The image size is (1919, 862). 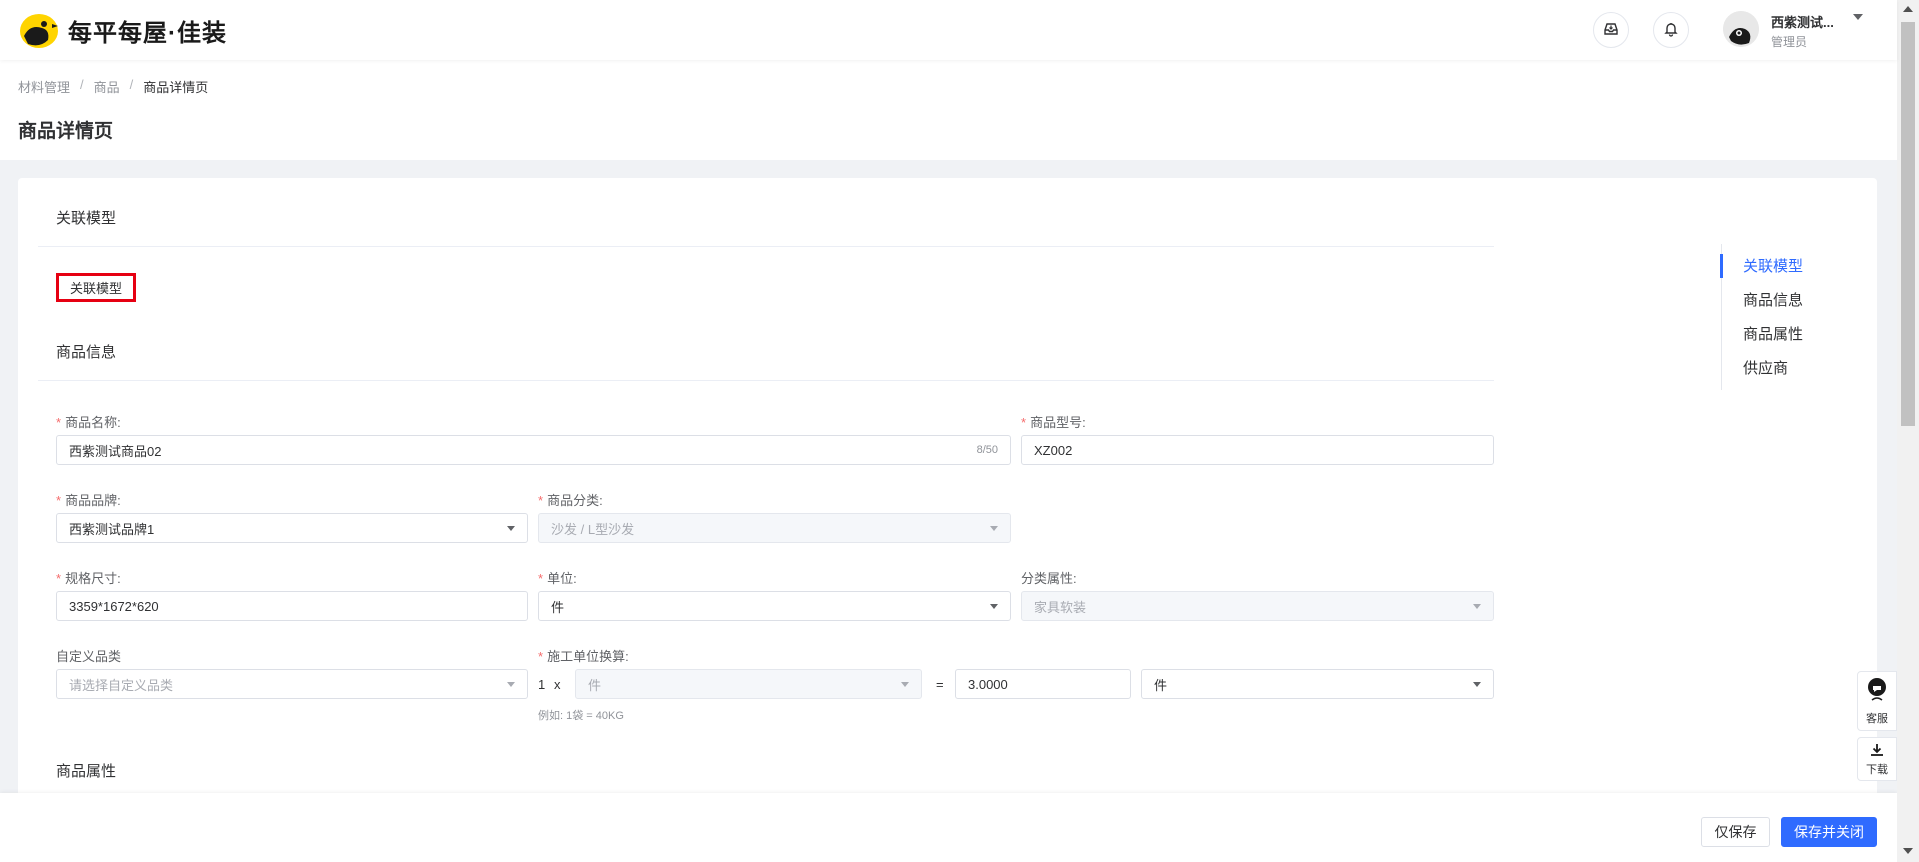 I want to click on breadcrumb: 材料管理 / 商品 / 商品详情页, so click(x=113, y=86).